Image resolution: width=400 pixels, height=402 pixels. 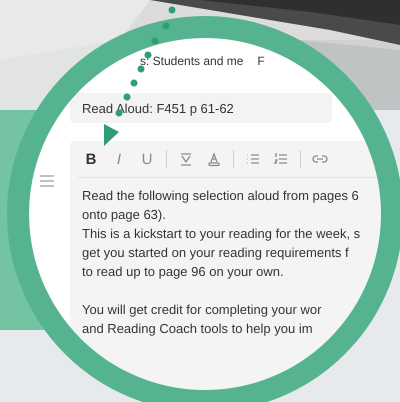 I want to click on text-line: to read up to page 96 on your own., so click(x=183, y=272).